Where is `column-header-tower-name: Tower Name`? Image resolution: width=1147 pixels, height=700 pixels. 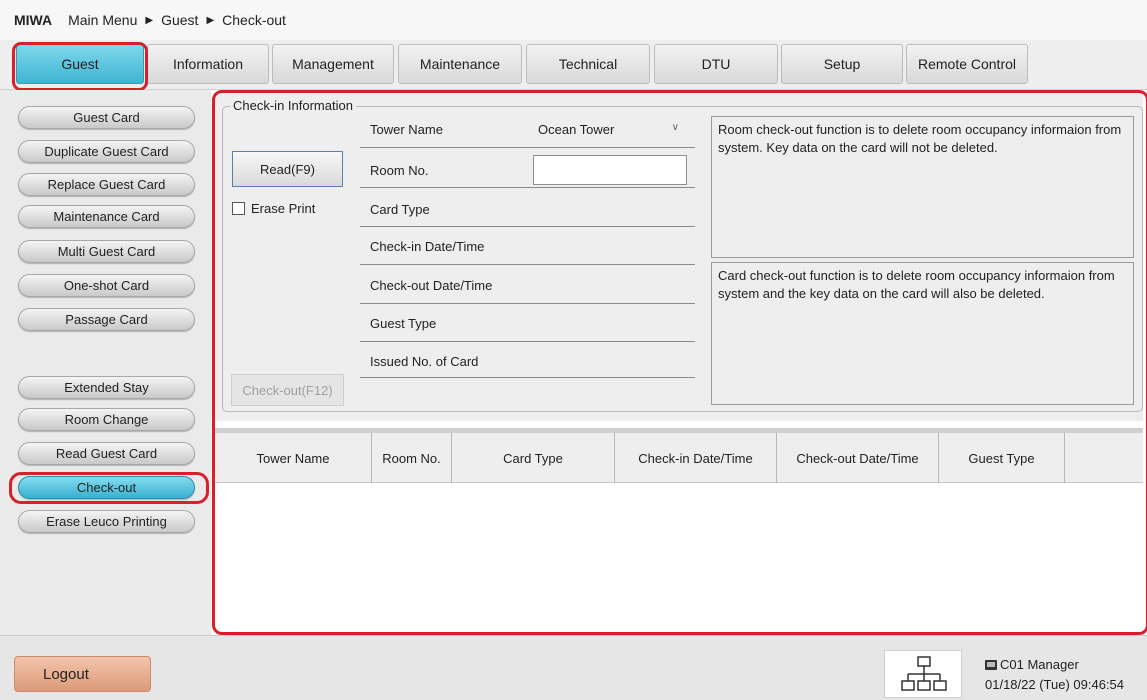
column-header-tower-name: Tower Name is located at coordinates (293, 458).